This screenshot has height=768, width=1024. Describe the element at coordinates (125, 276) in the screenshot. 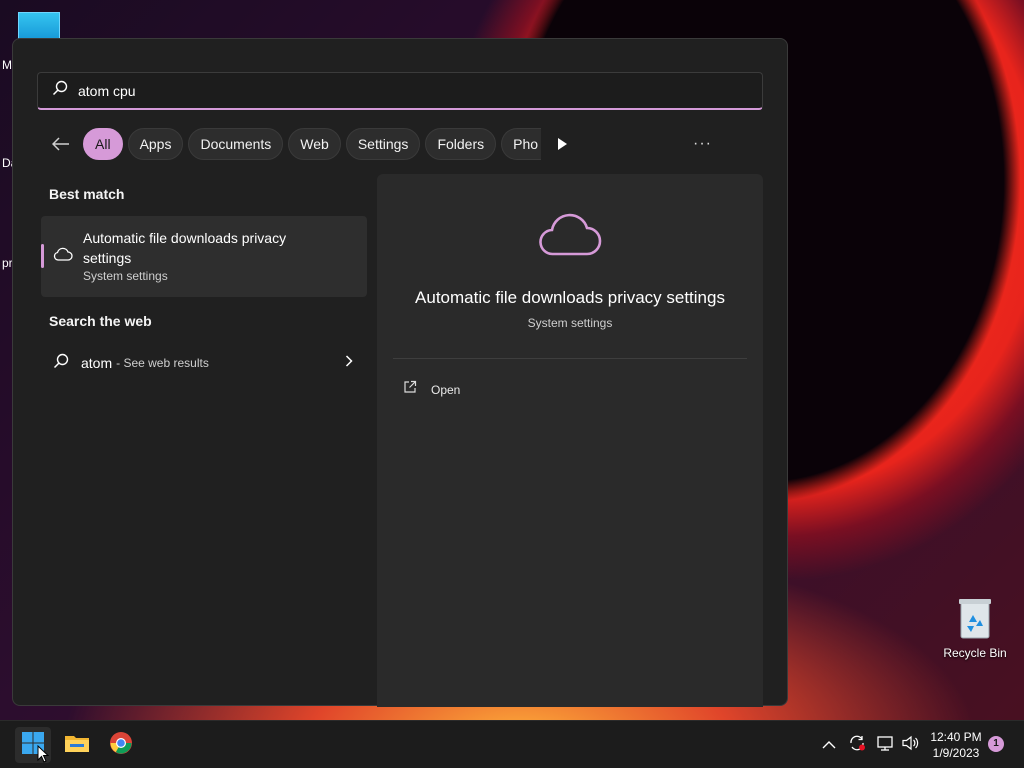

I see `best-match-subtitle: System settings` at that location.